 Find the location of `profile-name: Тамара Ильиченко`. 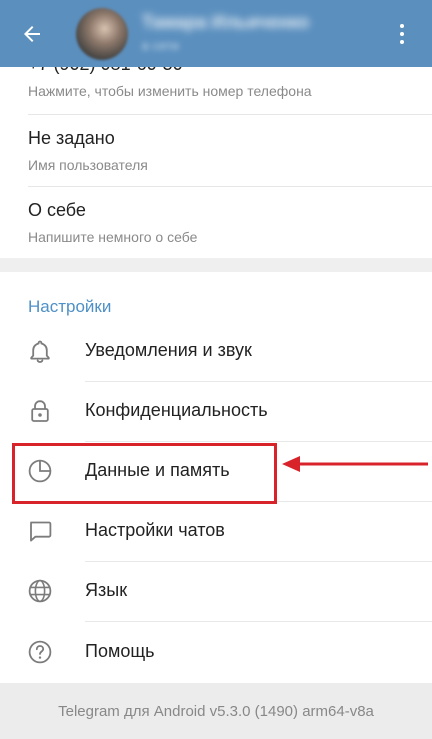

profile-name: Тамара Ильиченко is located at coordinates (226, 22).